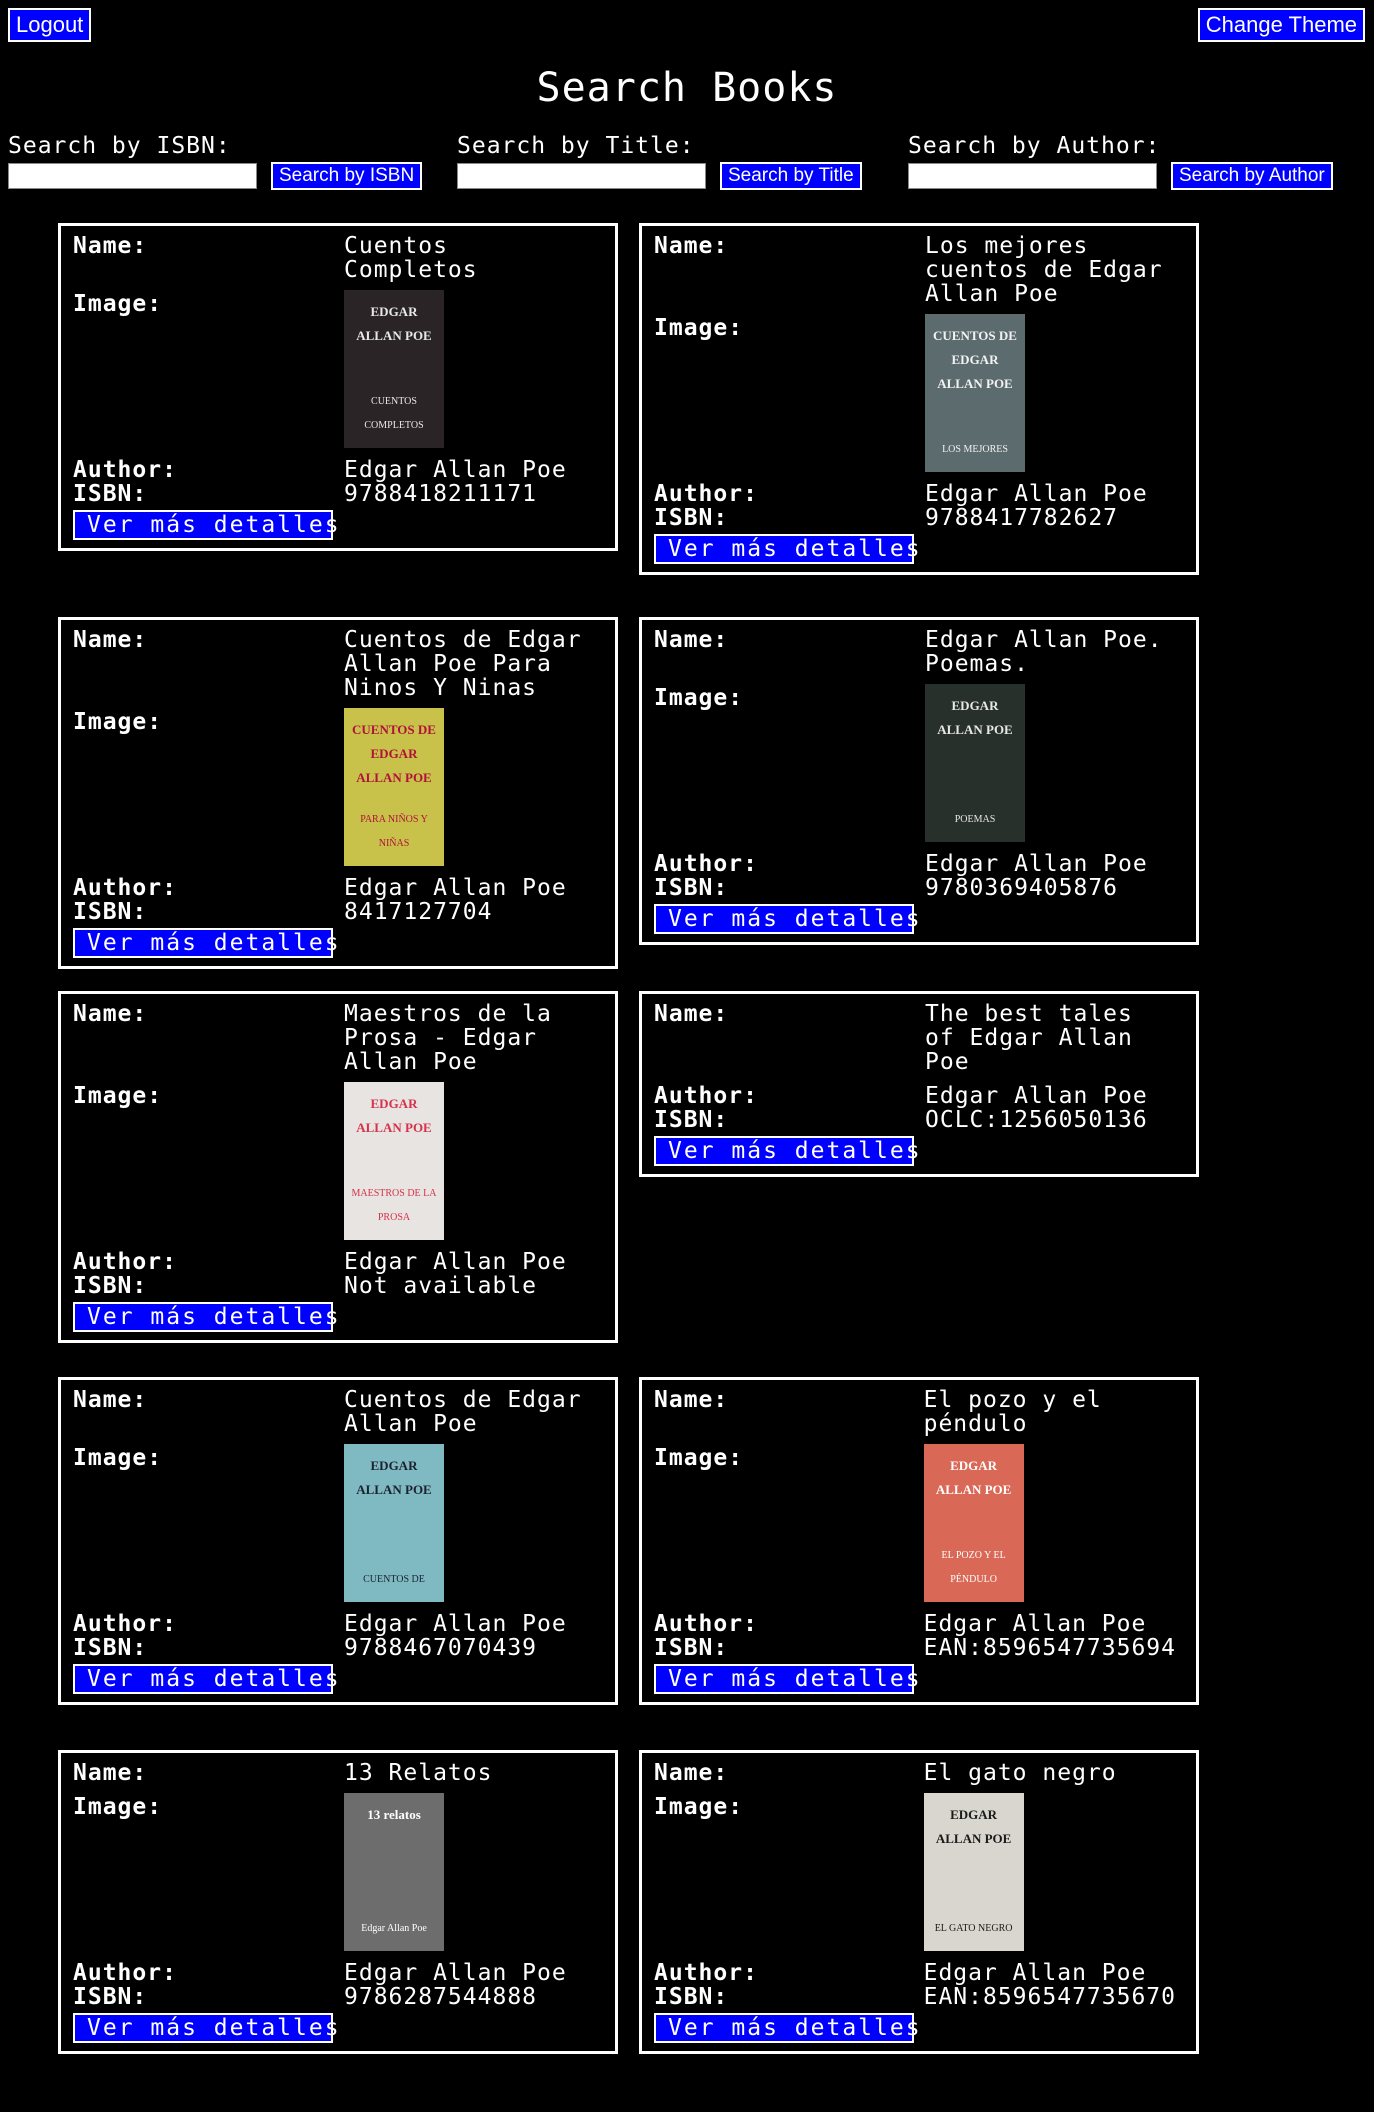 Image resolution: width=1374 pixels, height=2112 pixels. Describe the element at coordinates (1049, 1997) in the screenshot. I see `book-isbn: EAN:8596547735670` at that location.